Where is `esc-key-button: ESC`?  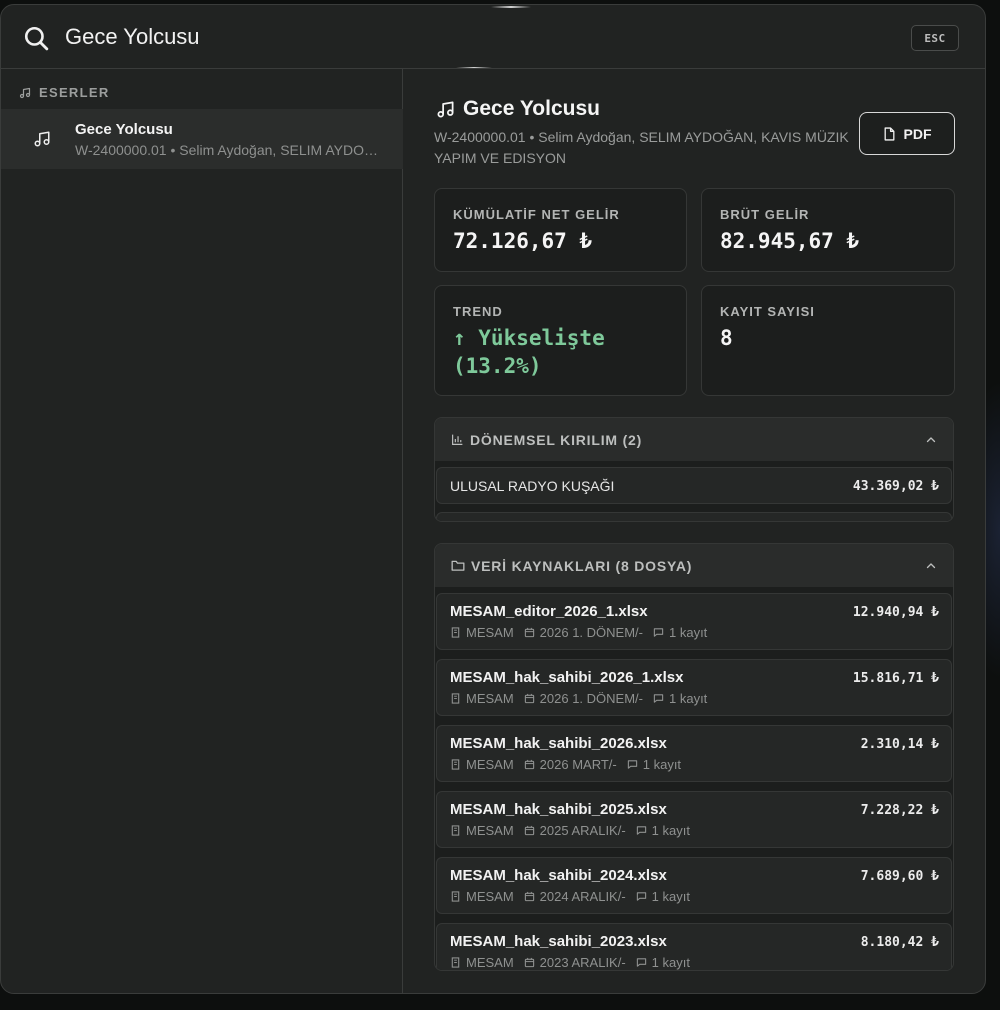 esc-key-button: ESC is located at coordinates (935, 38).